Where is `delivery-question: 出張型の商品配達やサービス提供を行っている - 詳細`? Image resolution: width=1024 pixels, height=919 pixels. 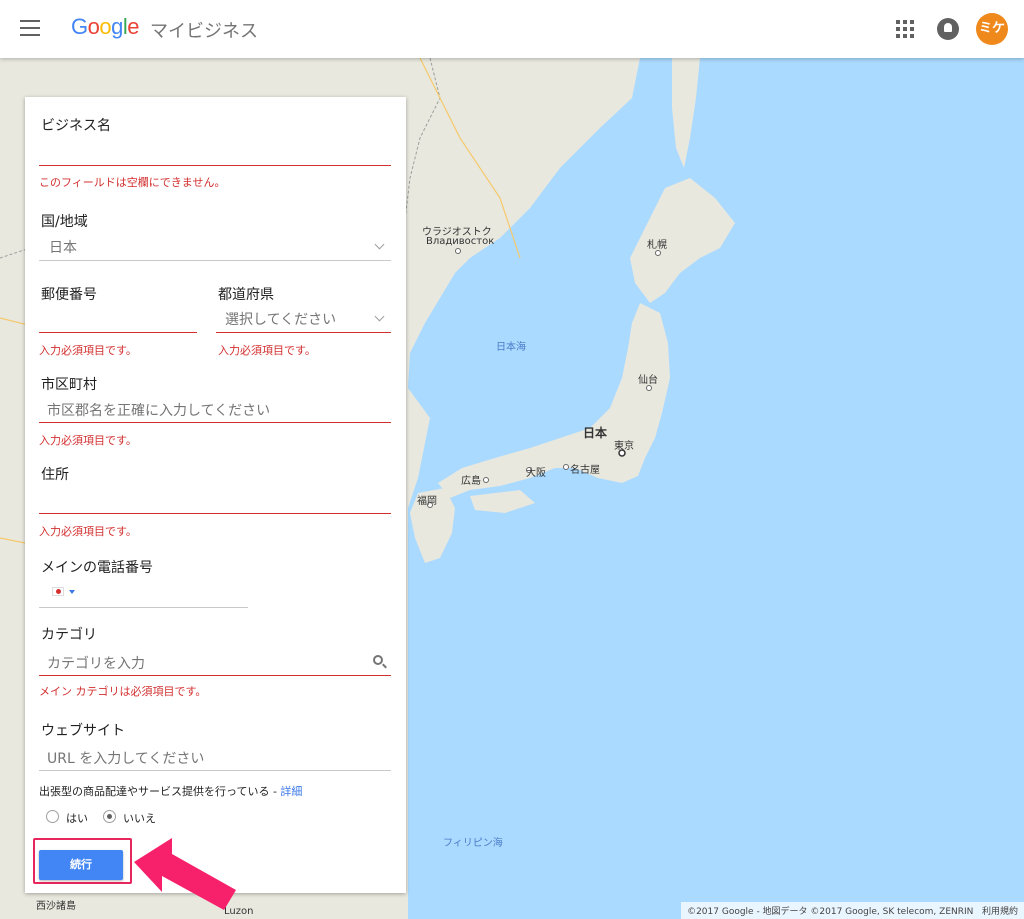
delivery-question: 出張型の商品配達やサービス提供を行っている - 詳細 is located at coordinates (170, 791).